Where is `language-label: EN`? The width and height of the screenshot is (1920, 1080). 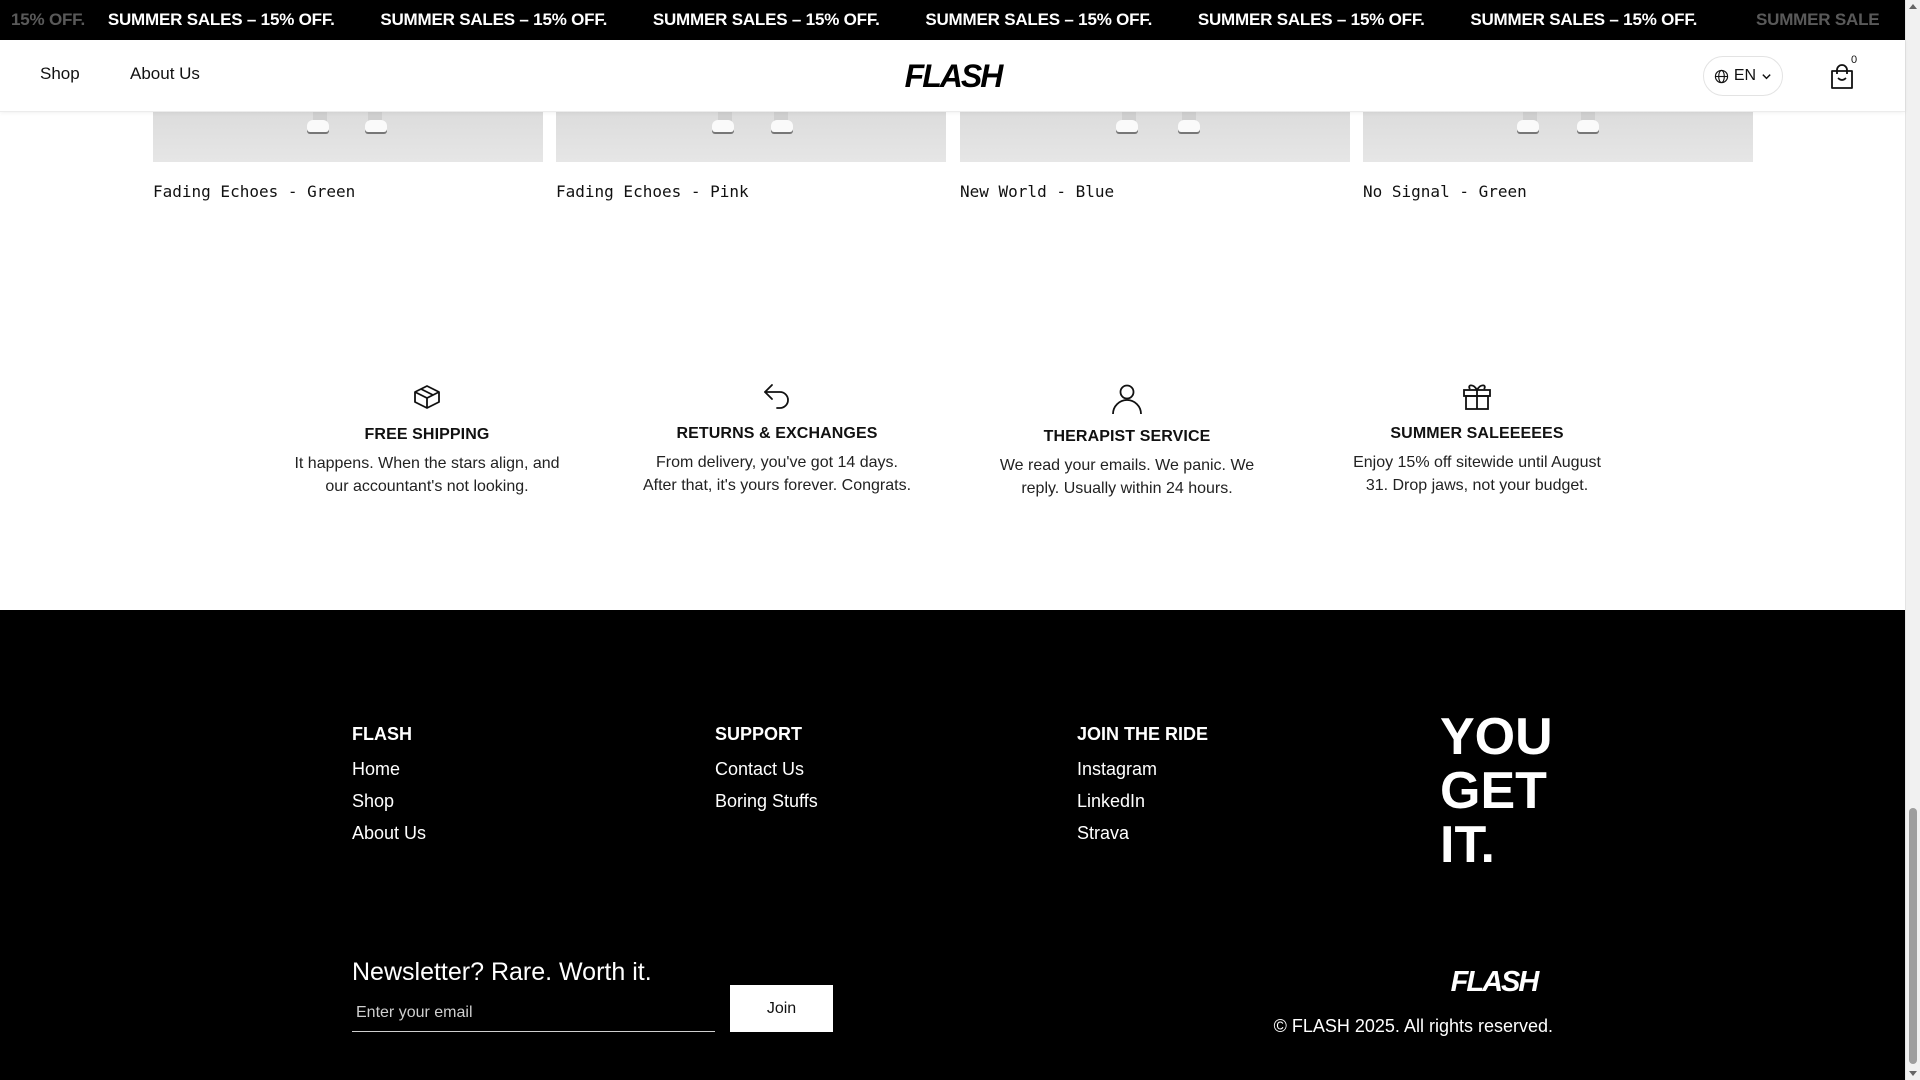
language-label: EN is located at coordinates (1745, 75).